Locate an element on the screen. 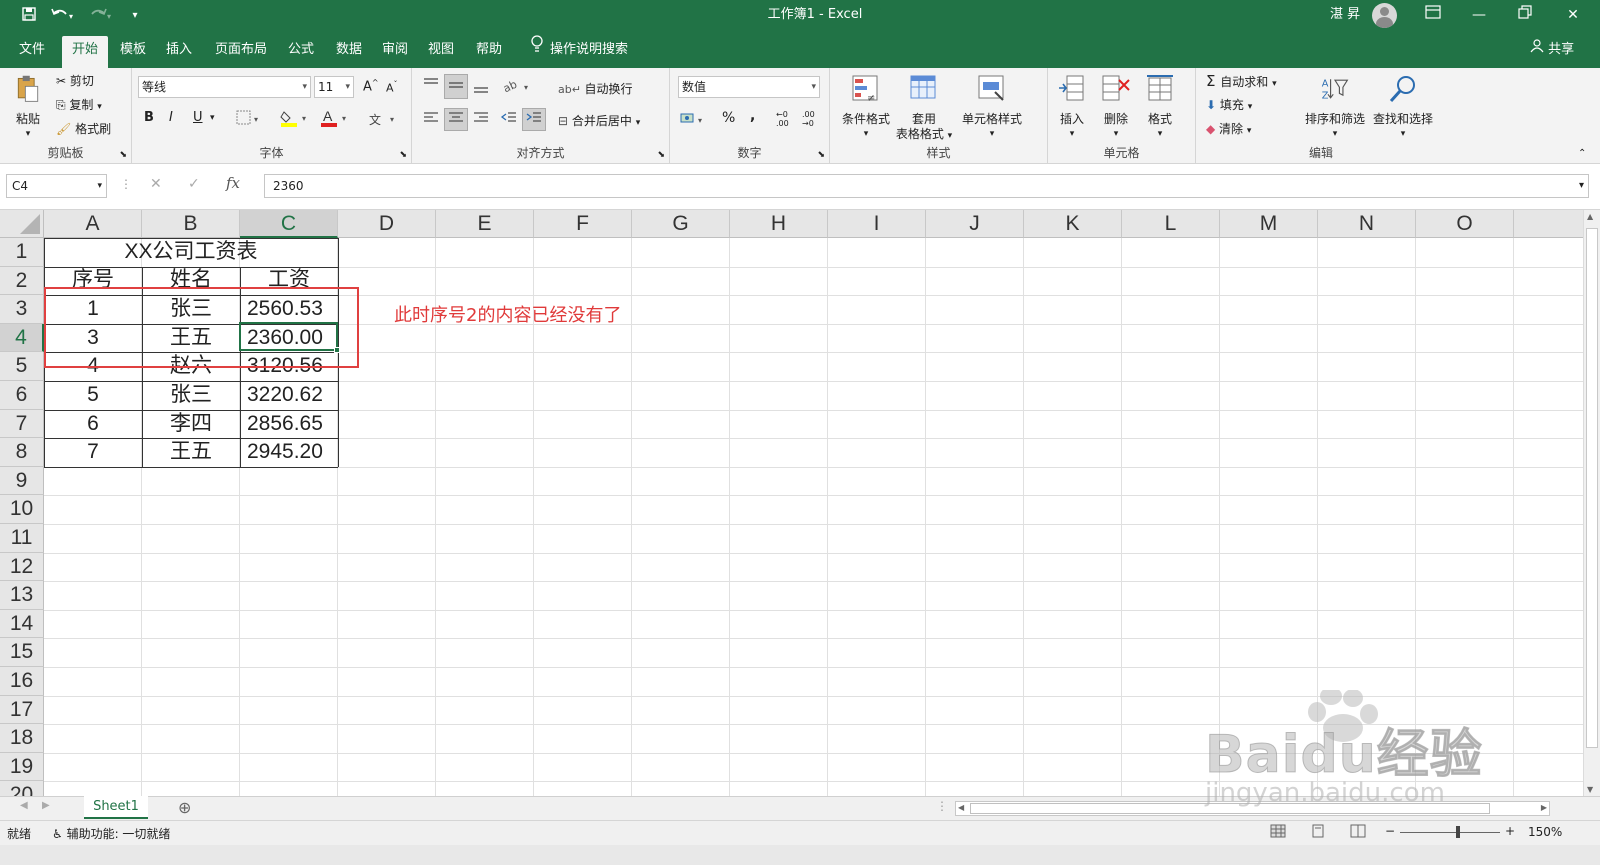 Image resolution: width=1600 pixels, height=865 pixels. row-header-6: 6 is located at coordinates (22, 395).